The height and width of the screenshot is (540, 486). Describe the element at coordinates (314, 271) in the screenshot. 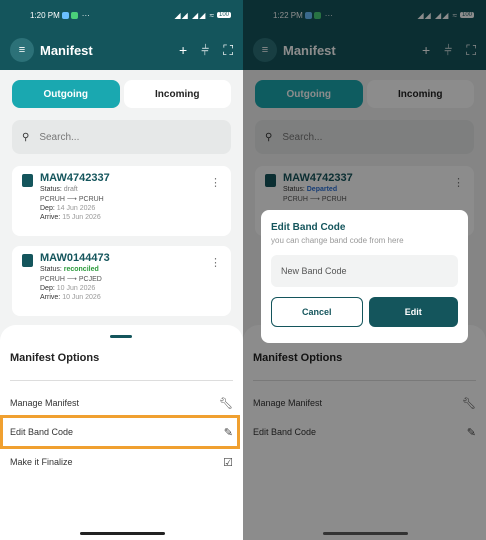

I see `band-code-placeholder: New Band Code` at that location.